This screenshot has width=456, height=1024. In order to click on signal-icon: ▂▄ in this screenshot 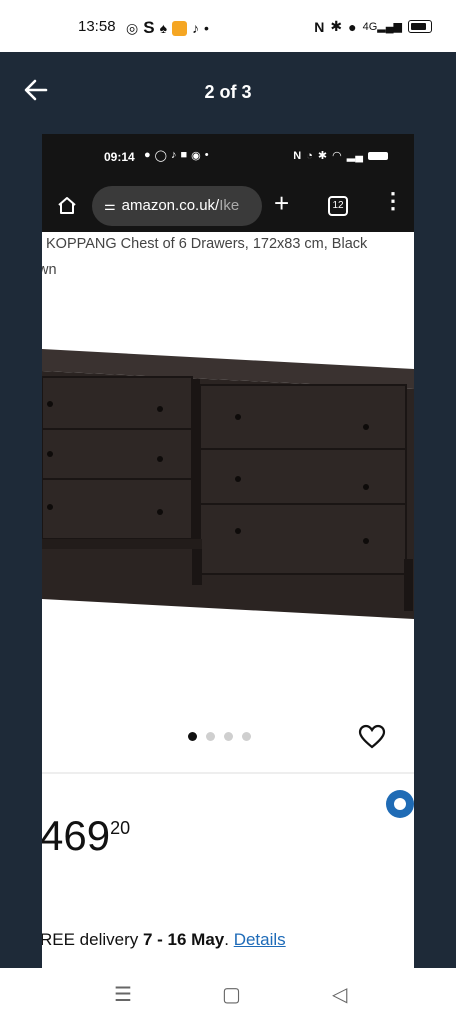, I will do `click(354, 156)`.